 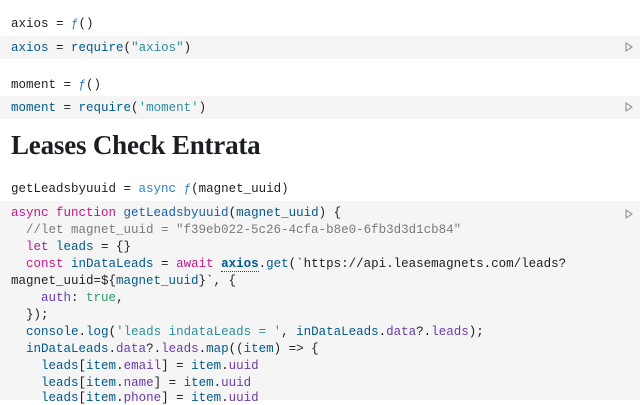 I want to click on params: (magnet_uuid), so click(x=240, y=189).